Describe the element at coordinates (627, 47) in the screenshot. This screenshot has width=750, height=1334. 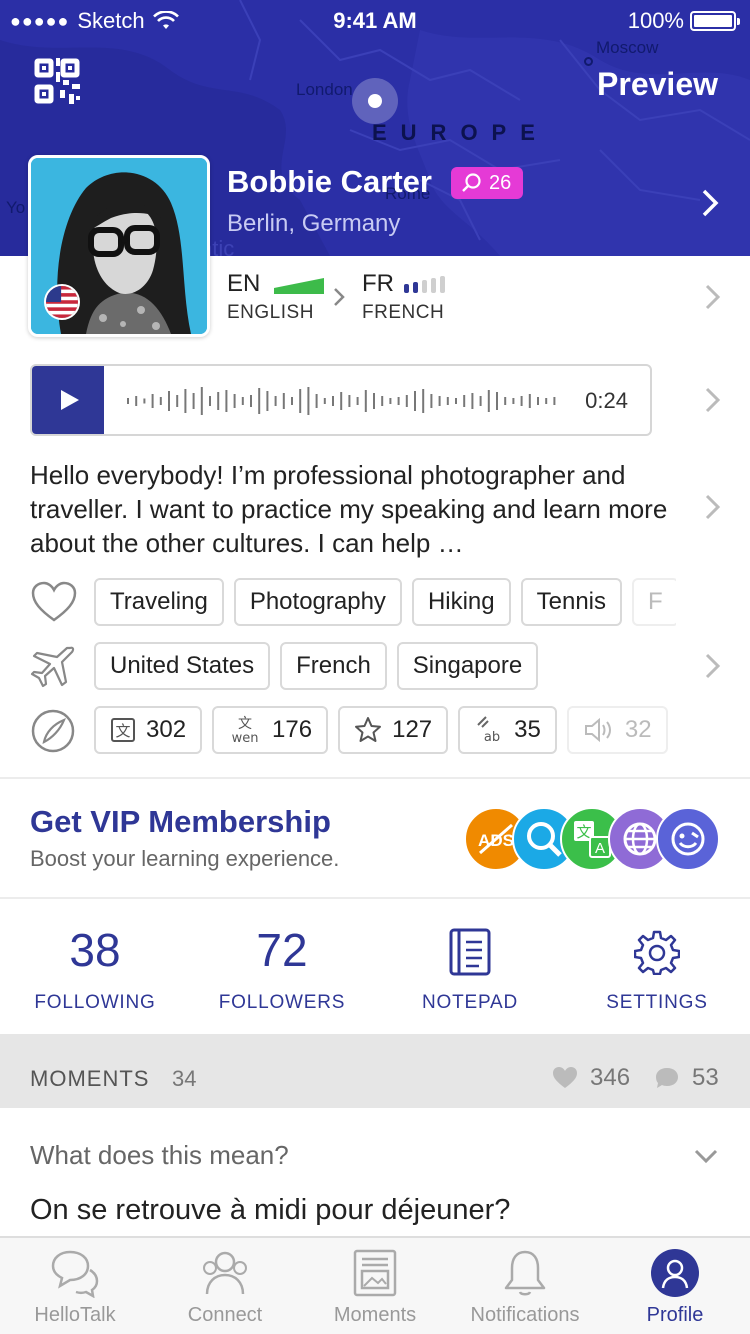
I see `map-label-moscow: Moscow` at that location.